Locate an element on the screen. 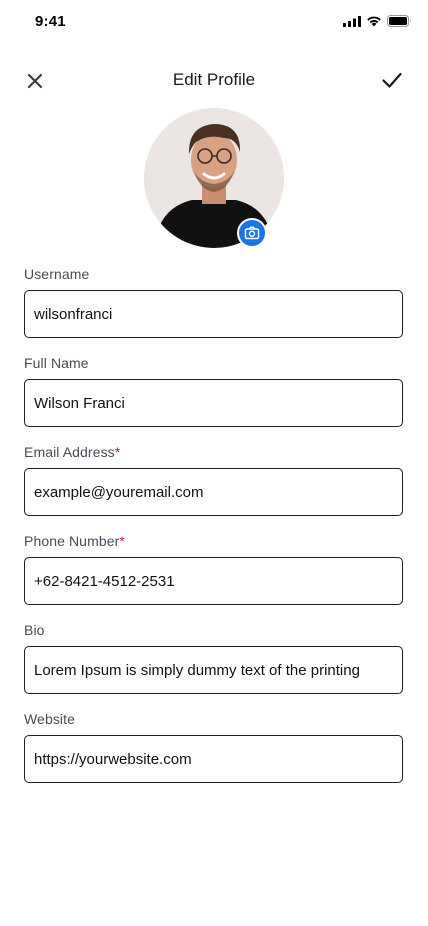 The height and width of the screenshot is (926, 428). page-title: Edit Profile is located at coordinates (214, 79).